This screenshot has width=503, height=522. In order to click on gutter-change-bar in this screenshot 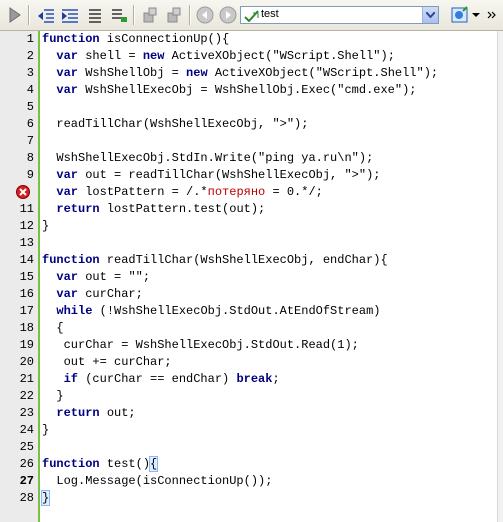, I will do `click(39, 276)`.